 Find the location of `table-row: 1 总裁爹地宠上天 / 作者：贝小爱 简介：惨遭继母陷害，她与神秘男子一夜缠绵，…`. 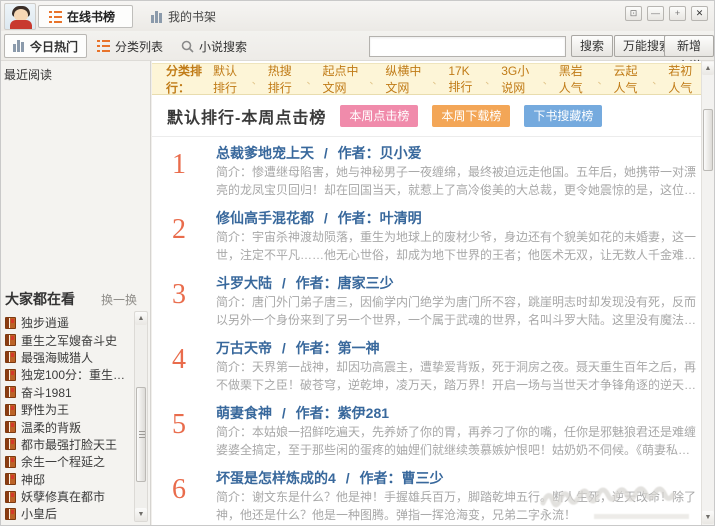

table-row: 1 总裁爹地宠上天 / 作者：贝小爱 简介：惨遭继母陷害，她与神秘男子一夜缠绵，… is located at coordinates (426, 169).